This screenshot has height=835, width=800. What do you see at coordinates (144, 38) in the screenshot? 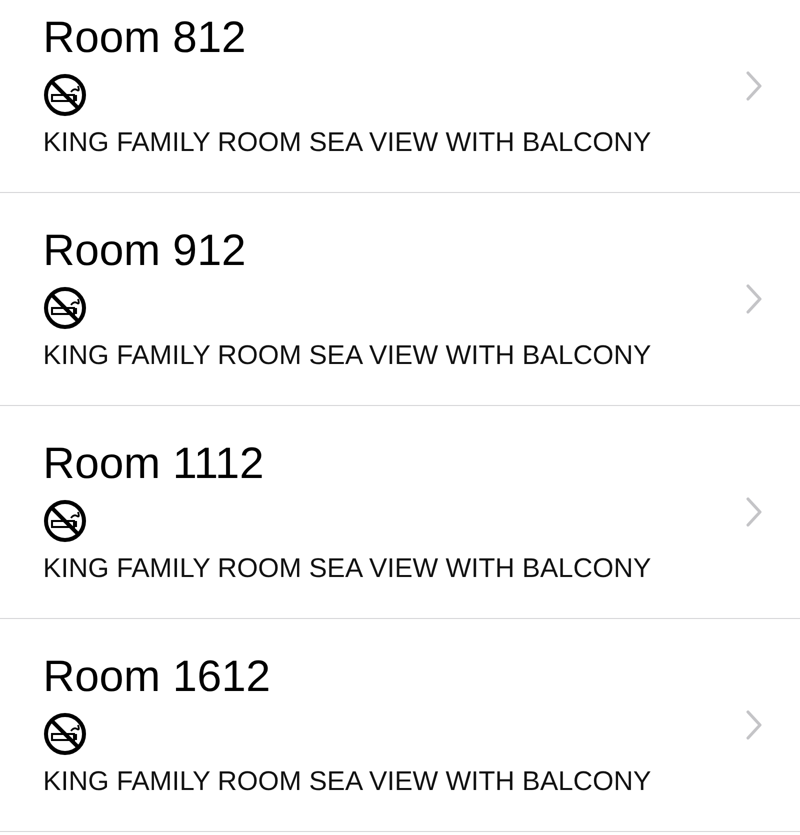
I see `room-title: Room 812` at bounding box center [144, 38].